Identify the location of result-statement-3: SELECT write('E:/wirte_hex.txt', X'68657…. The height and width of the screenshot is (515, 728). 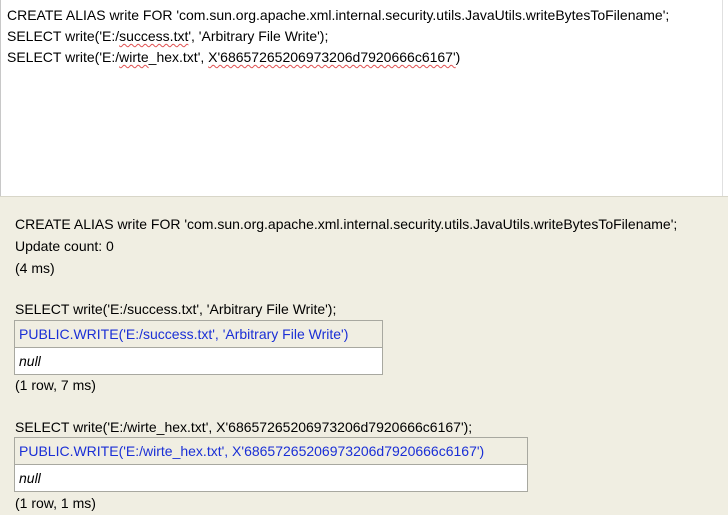
(244, 427).